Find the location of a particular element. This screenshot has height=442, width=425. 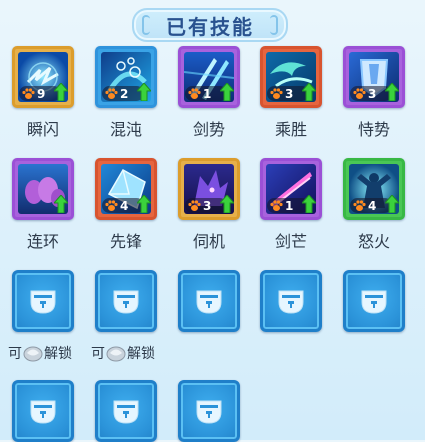

skill-level: 2 is located at coordinates (124, 93).